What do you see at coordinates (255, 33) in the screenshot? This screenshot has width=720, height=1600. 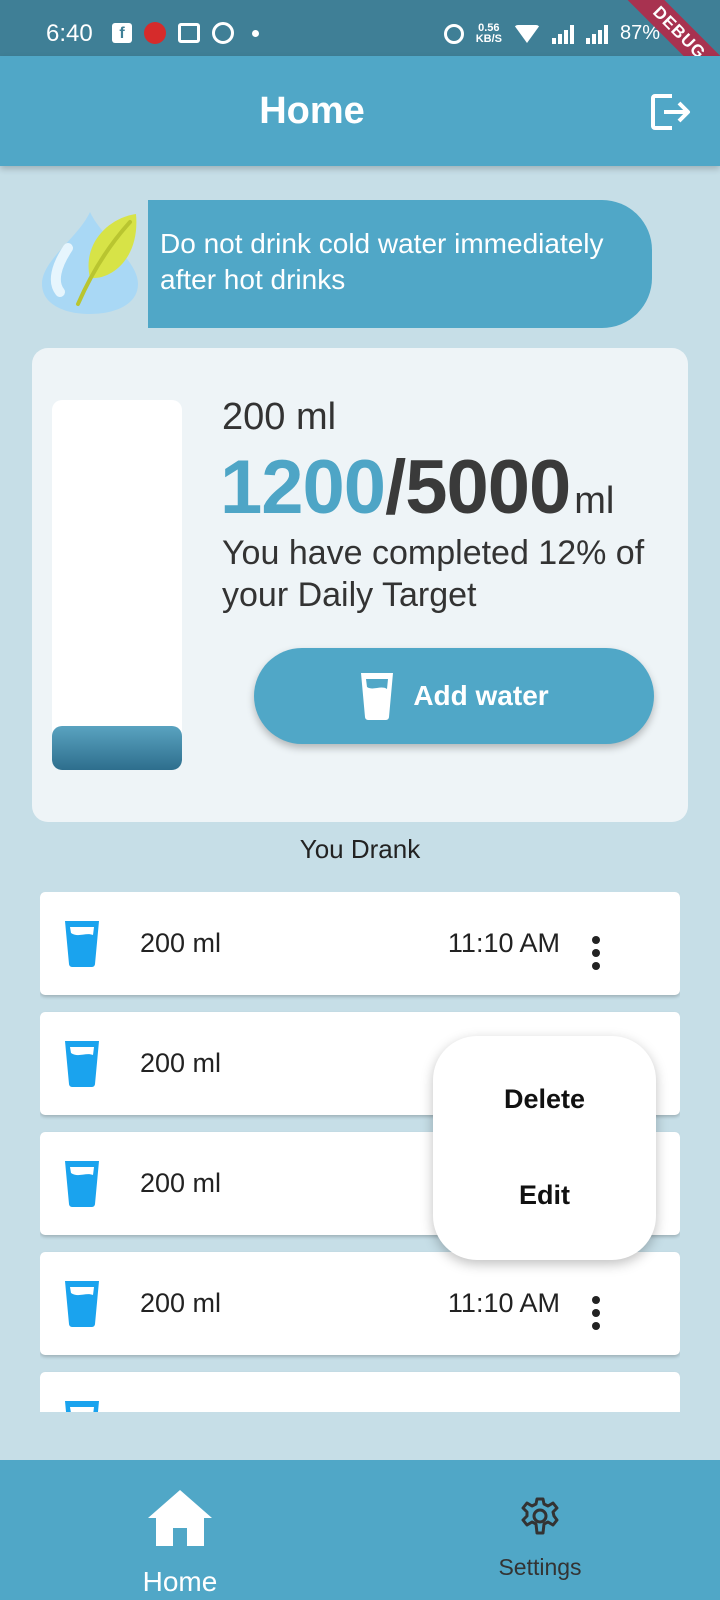 I see `more-notifications-icon` at bounding box center [255, 33].